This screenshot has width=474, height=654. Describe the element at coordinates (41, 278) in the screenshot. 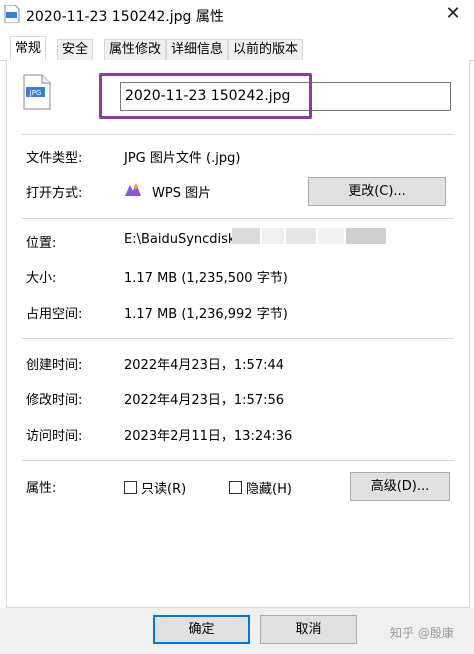

I see `size-label: 大小:` at that location.